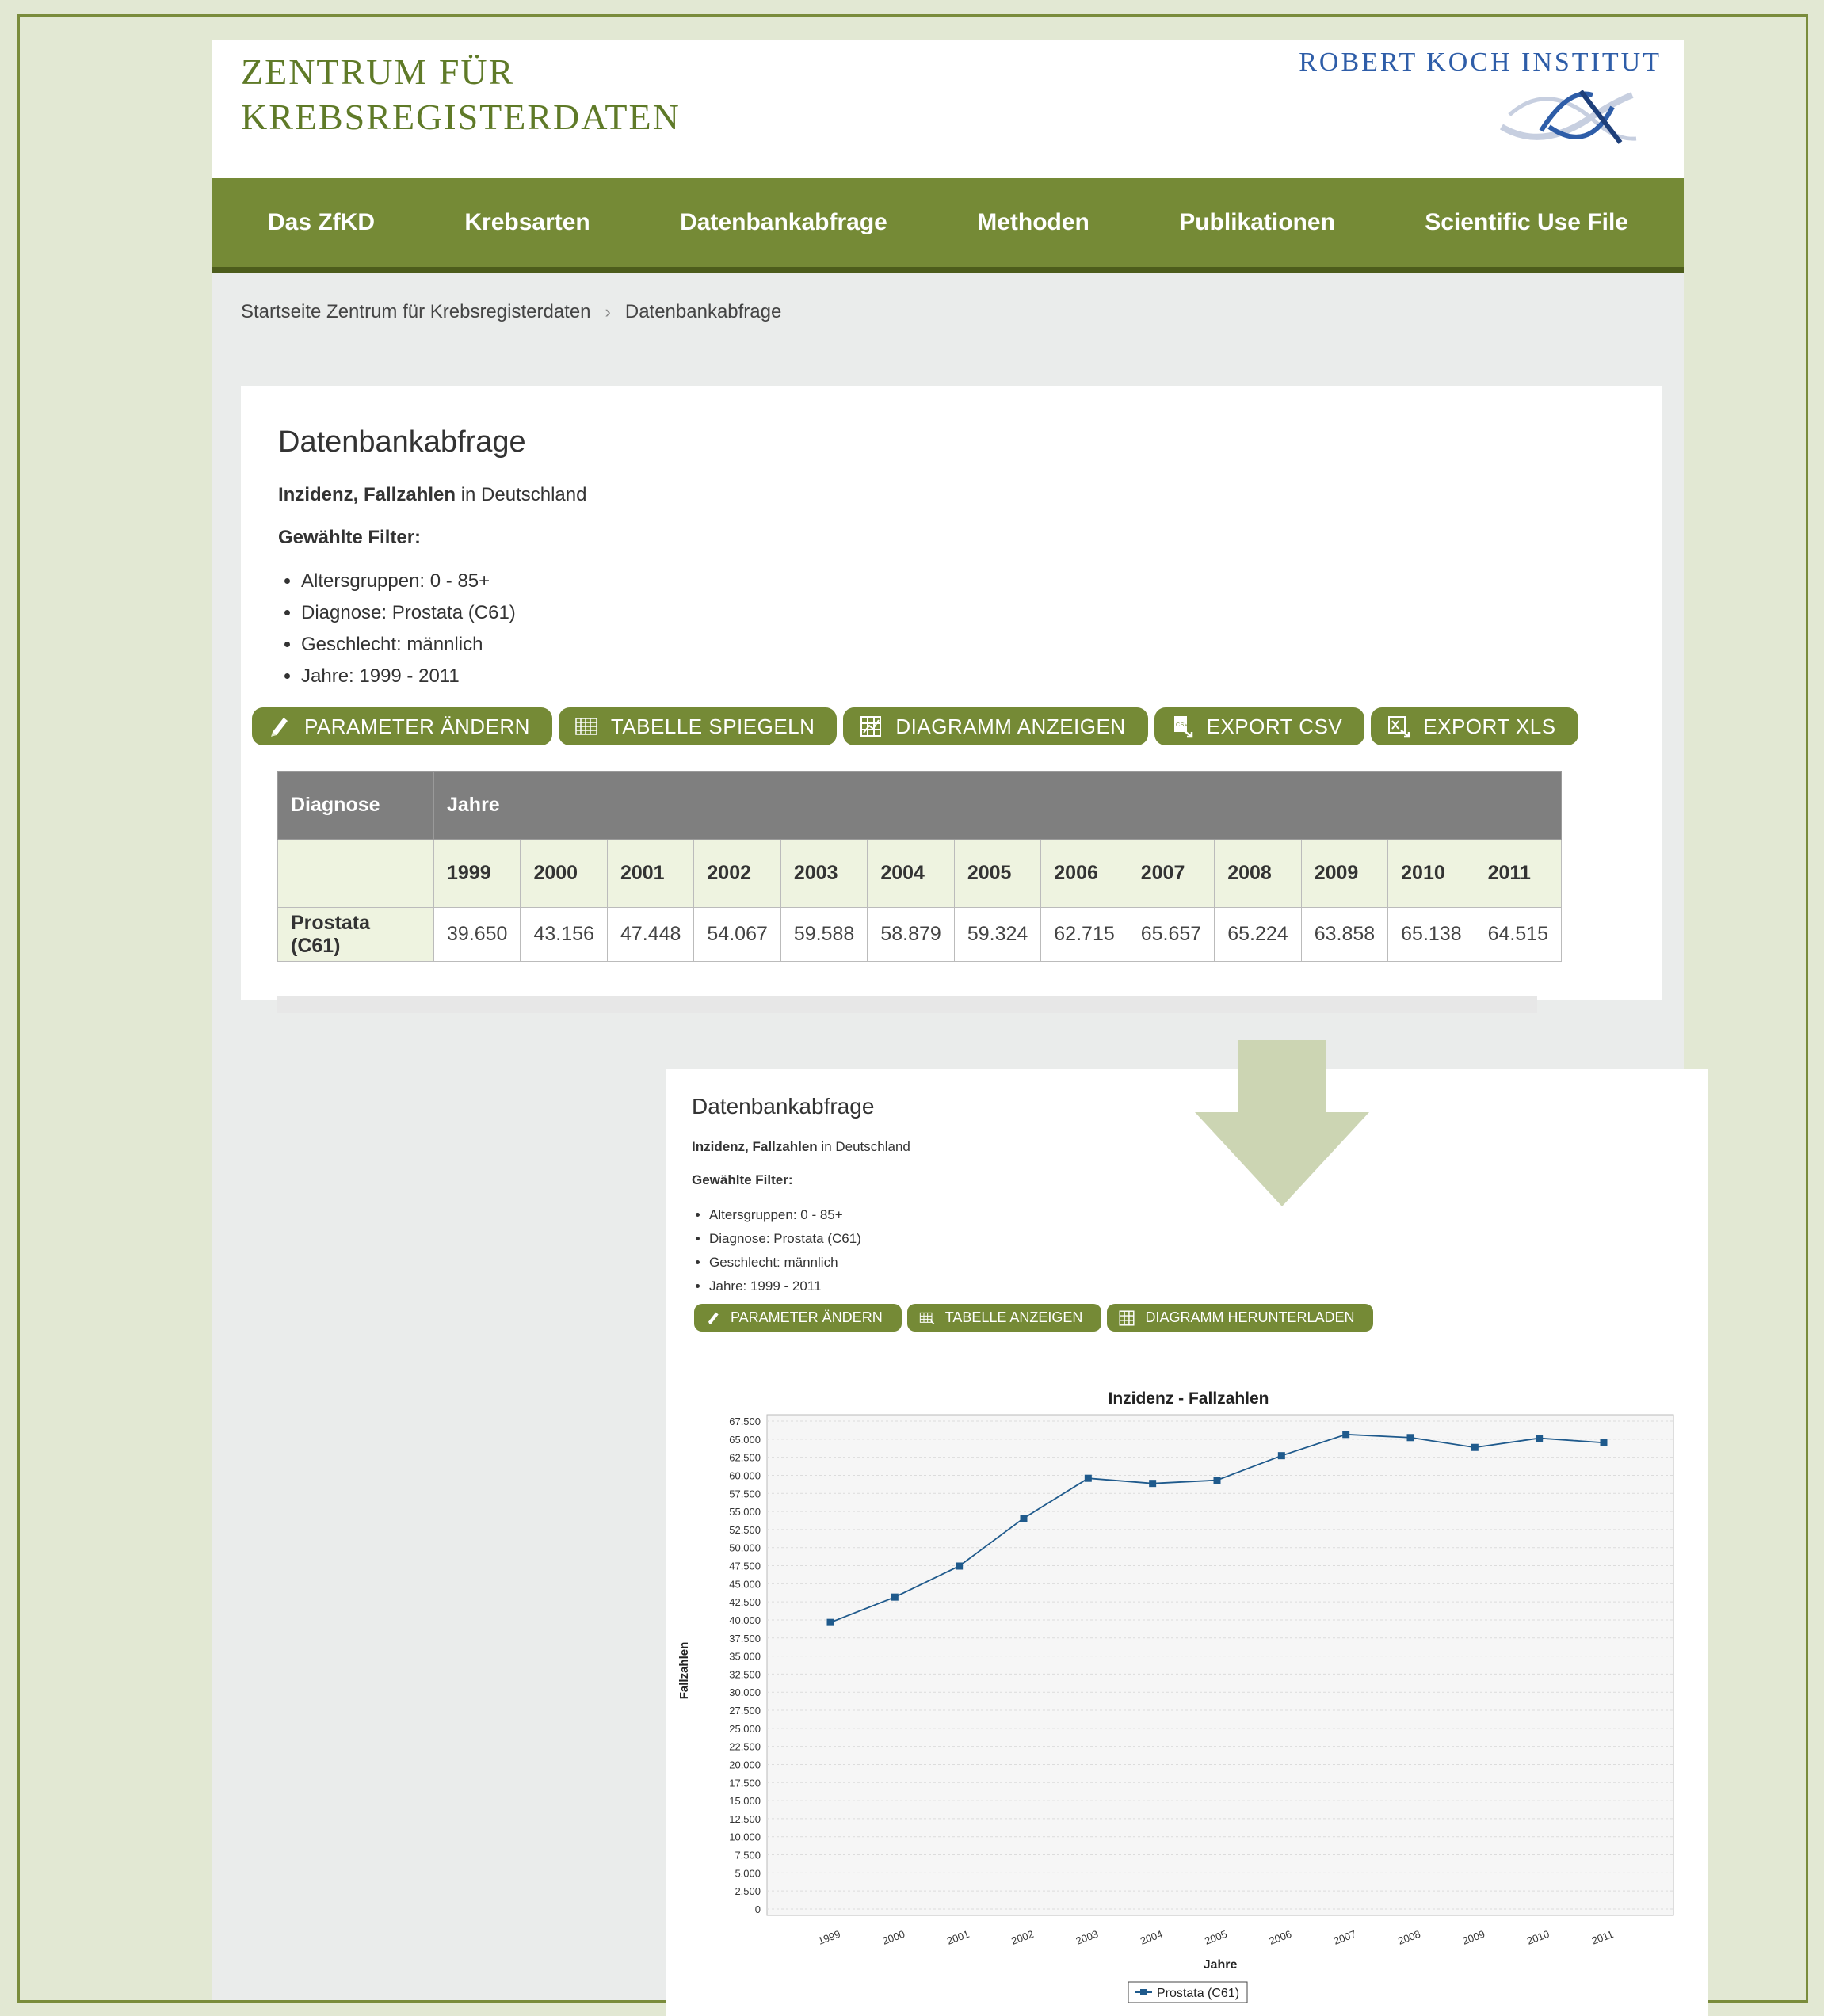 The width and height of the screenshot is (1824, 2016). Describe the element at coordinates (745, 1458) in the screenshot. I see `y-tick-label: 62.500` at that location.